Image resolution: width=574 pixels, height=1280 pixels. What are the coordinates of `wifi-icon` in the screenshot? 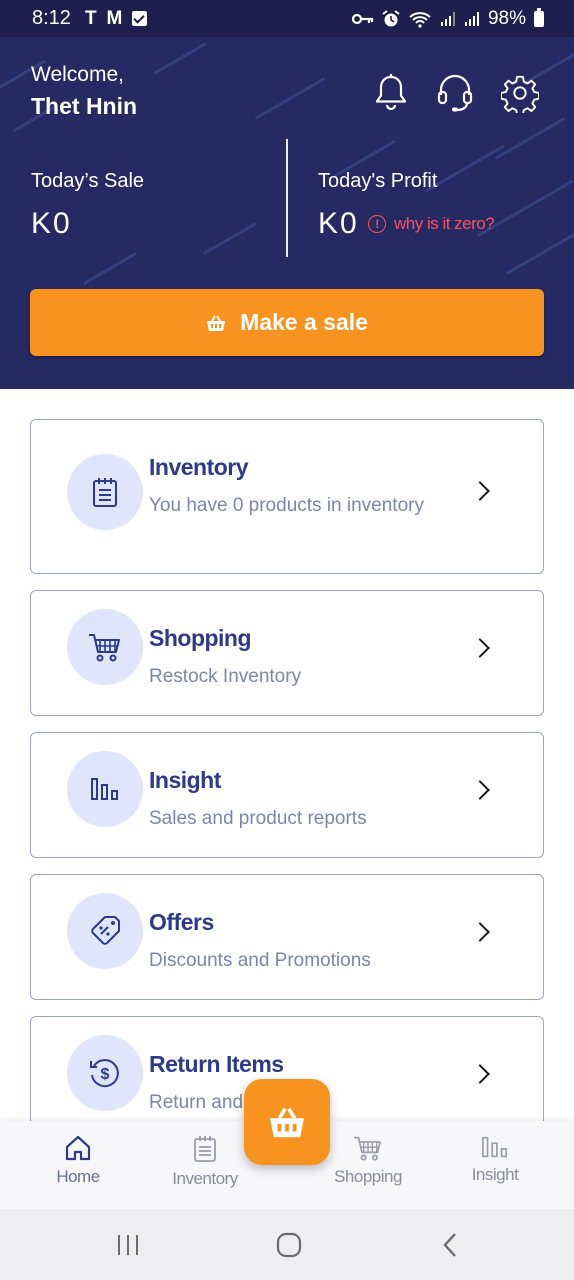 It's located at (420, 19).